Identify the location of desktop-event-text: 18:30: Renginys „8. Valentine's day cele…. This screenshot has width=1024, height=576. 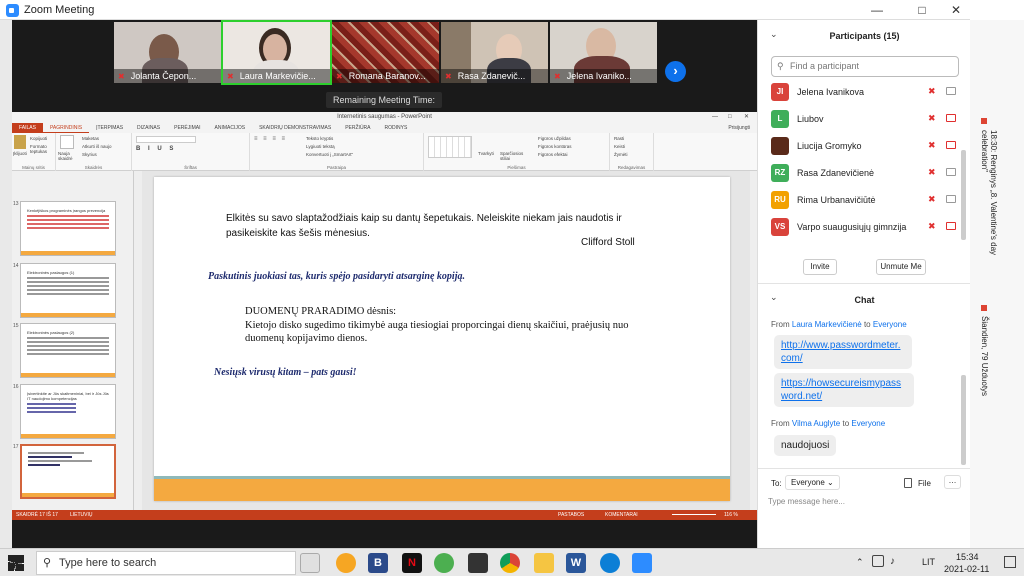
(989, 193).